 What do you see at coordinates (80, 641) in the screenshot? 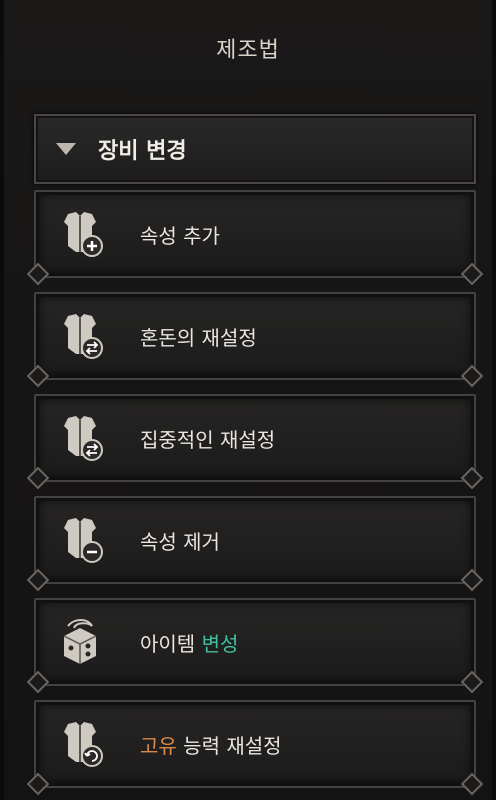
I see `dice-icon` at bounding box center [80, 641].